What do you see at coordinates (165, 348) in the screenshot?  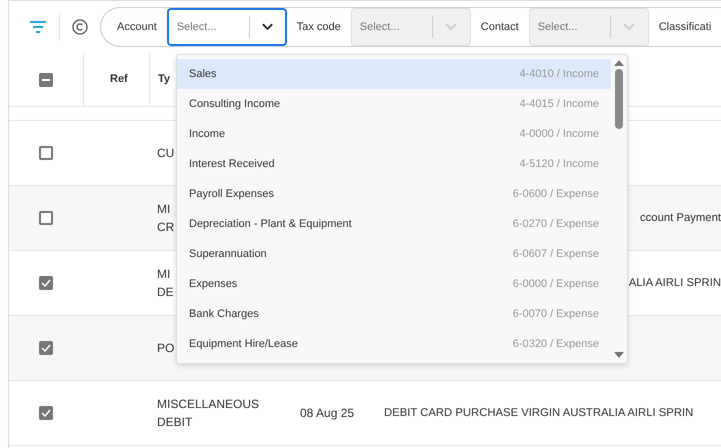 I see `table-cell: PO` at bounding box center [165, 348].